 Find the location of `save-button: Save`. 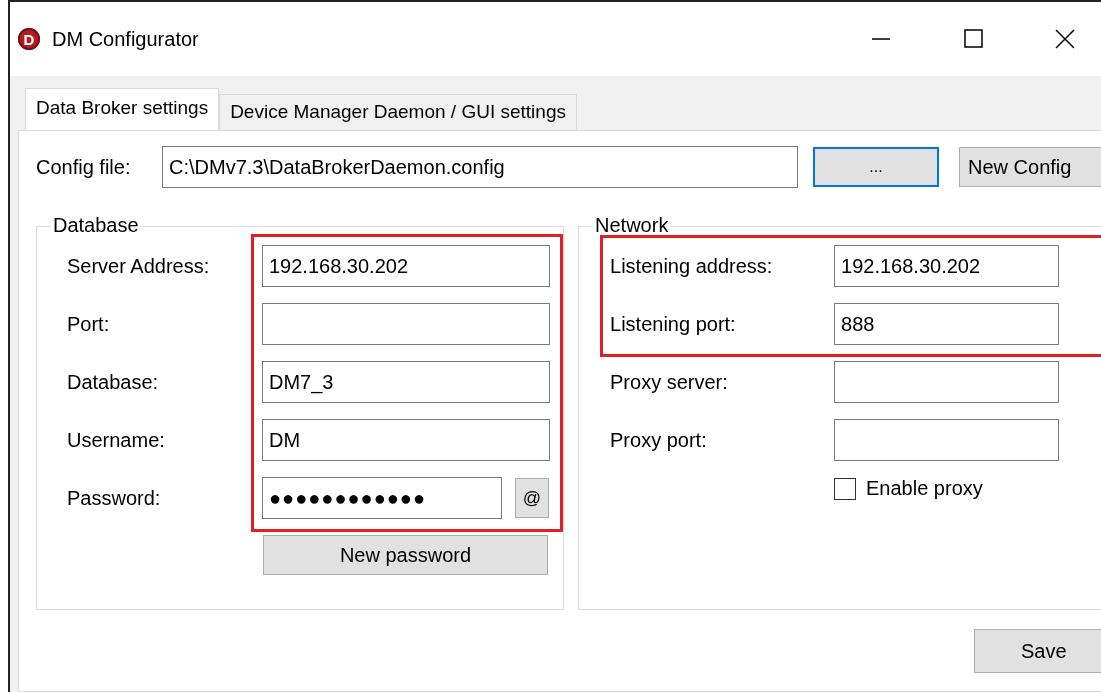

save-button: Save is located at coordinates (1037, 651).